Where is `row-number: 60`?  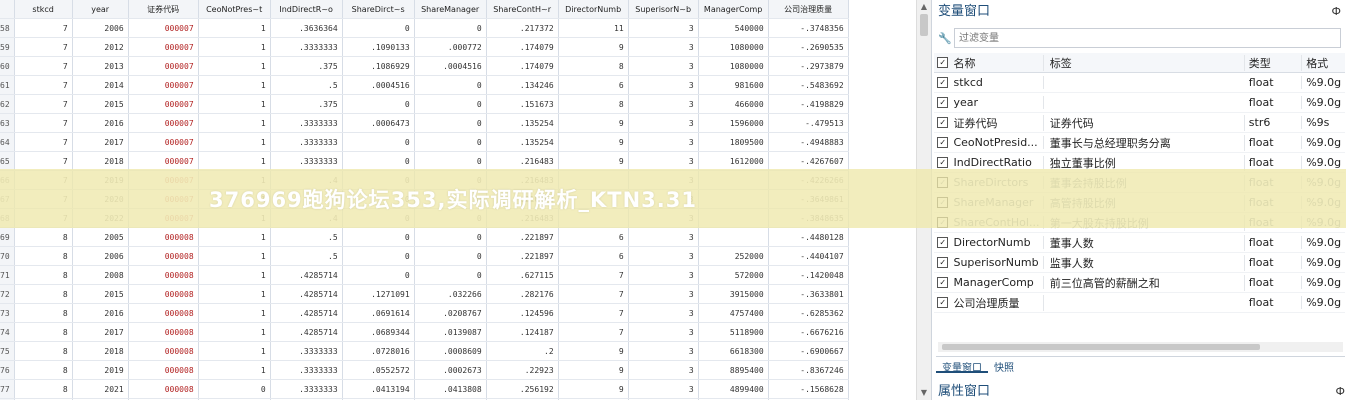
row-number: 60 is located at coordinates (7, 66).